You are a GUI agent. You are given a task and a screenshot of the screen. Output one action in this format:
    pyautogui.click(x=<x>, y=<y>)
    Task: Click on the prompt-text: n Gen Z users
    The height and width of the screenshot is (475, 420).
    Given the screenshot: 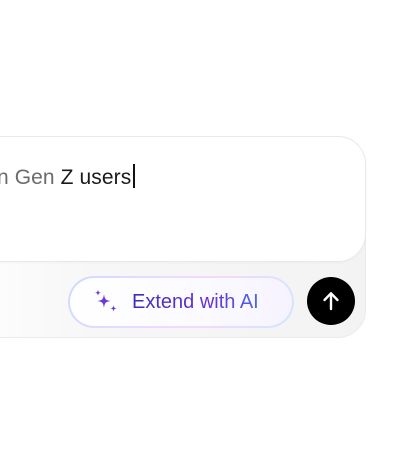 What is the action you would take?
    pyautogui.click(x=68, y=178)
    